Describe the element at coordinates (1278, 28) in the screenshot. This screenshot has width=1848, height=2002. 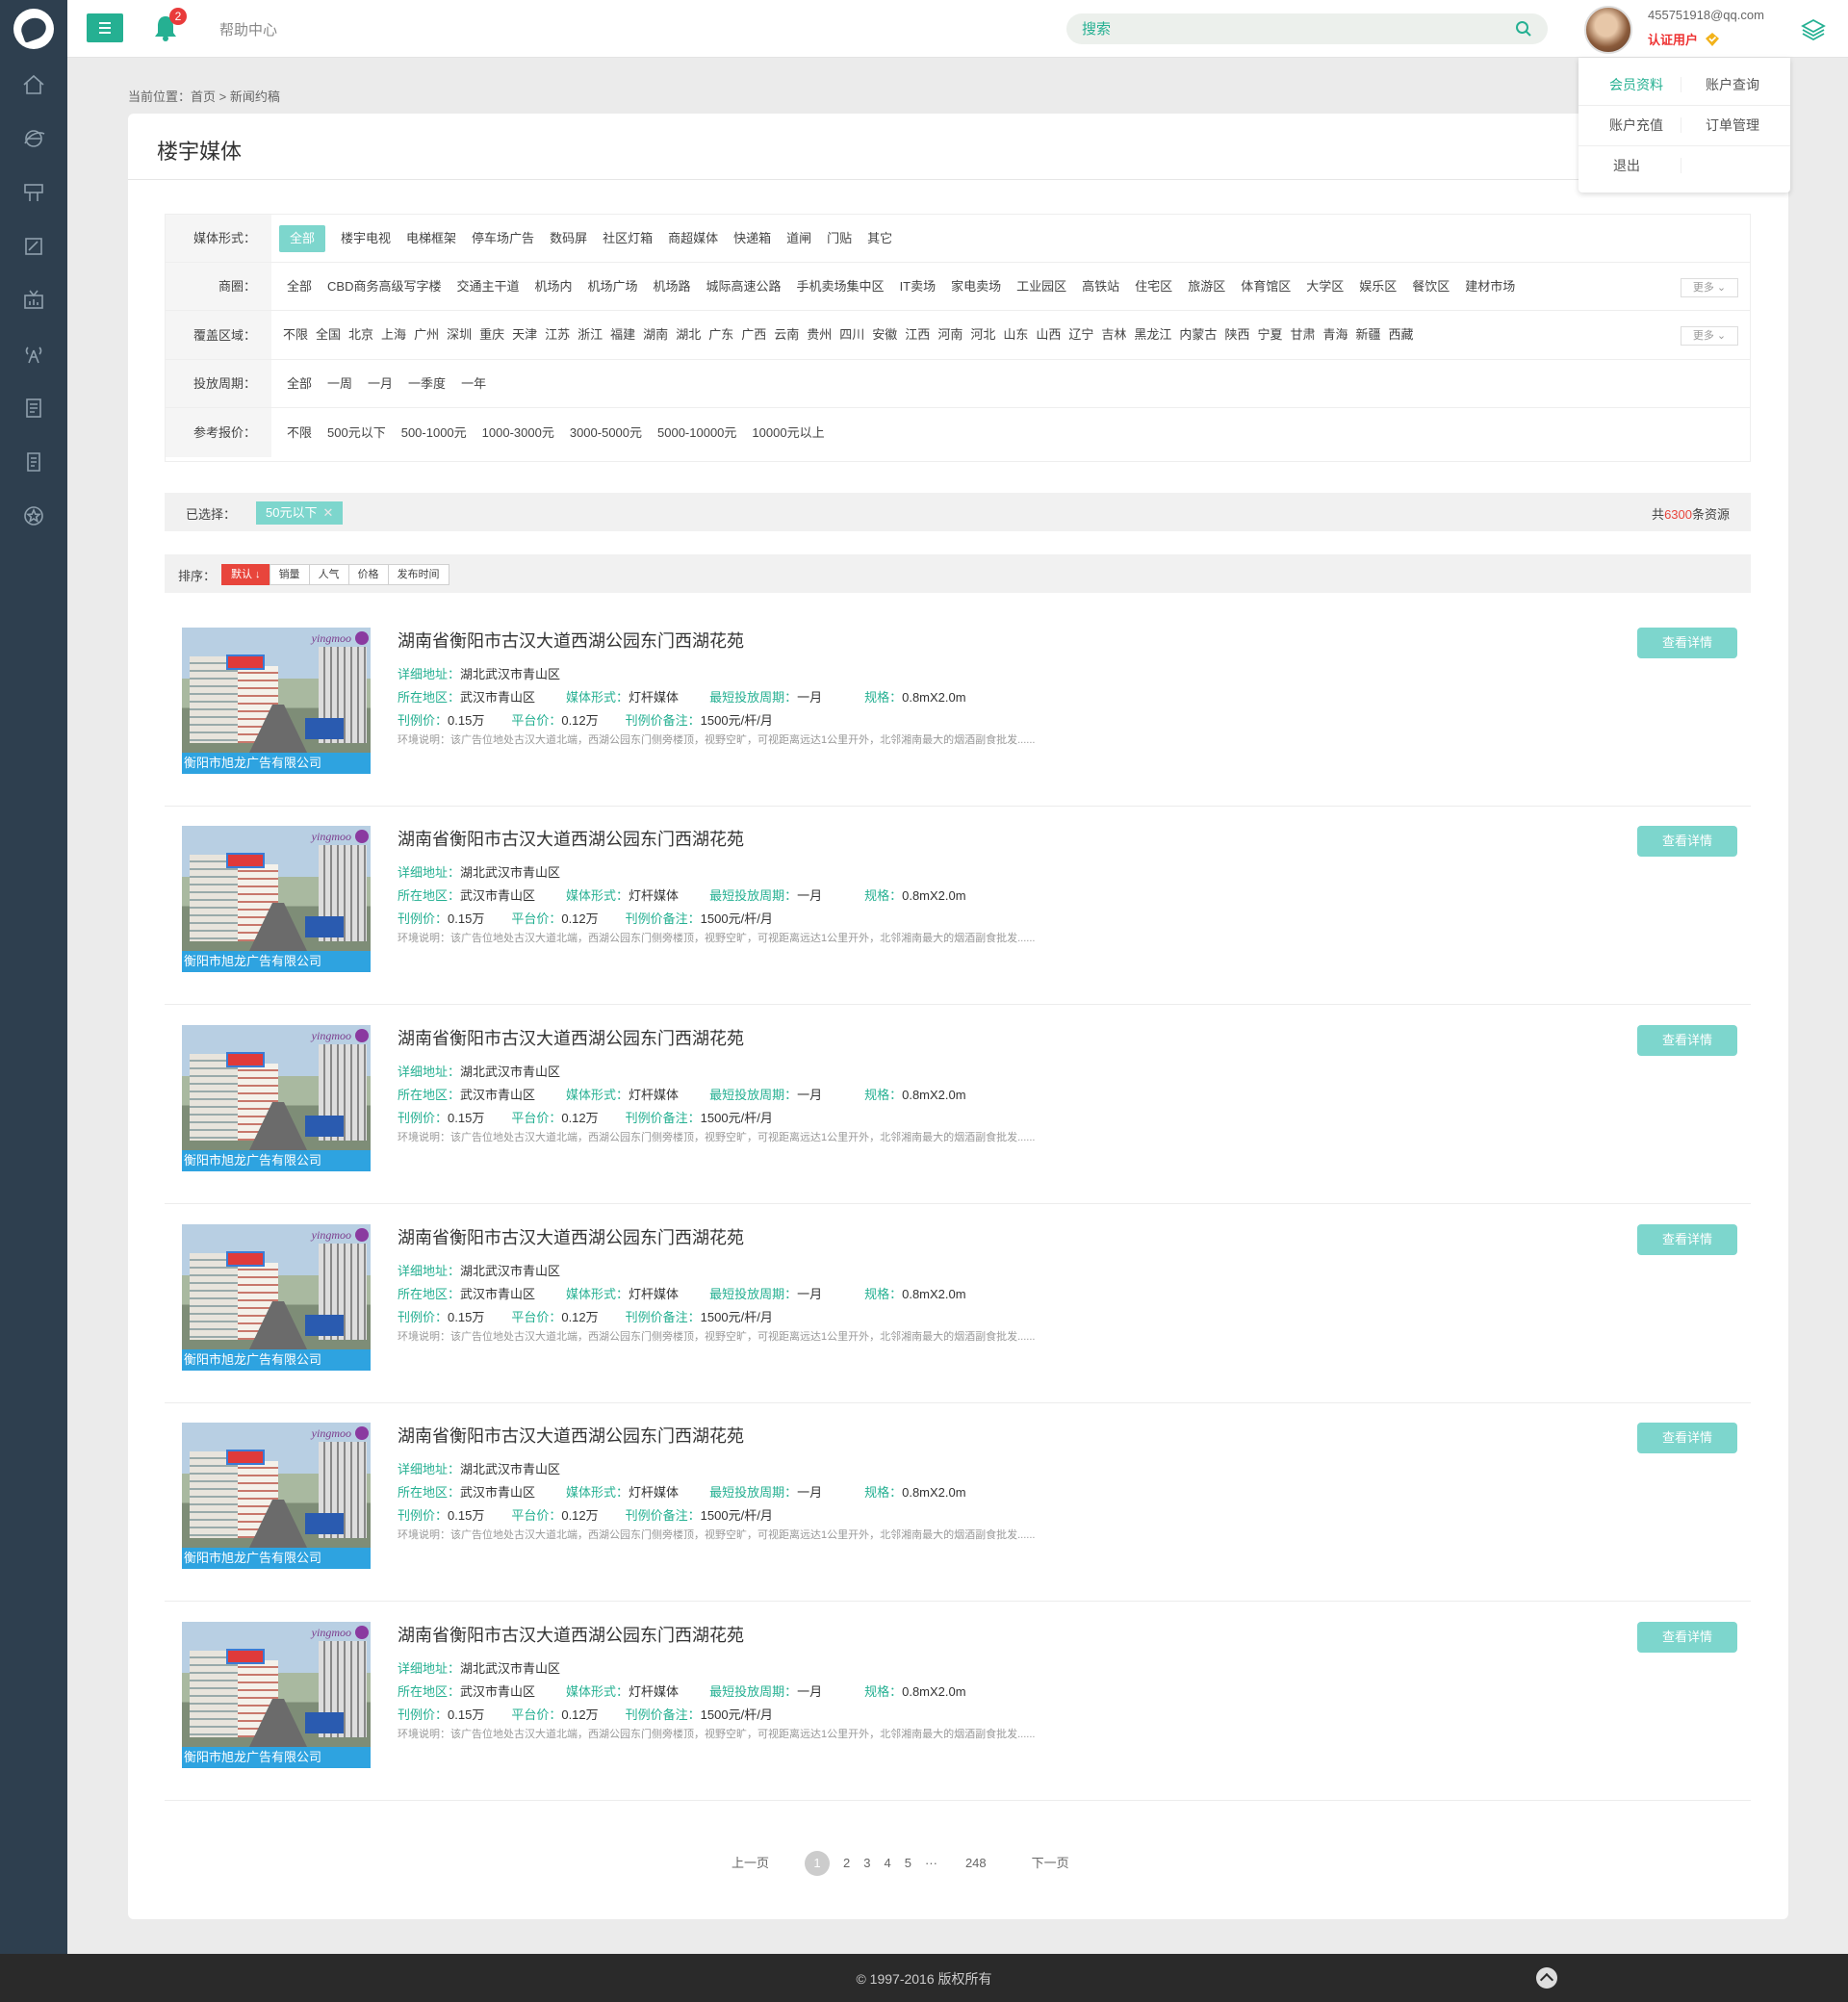
I see `search-input` at that location.